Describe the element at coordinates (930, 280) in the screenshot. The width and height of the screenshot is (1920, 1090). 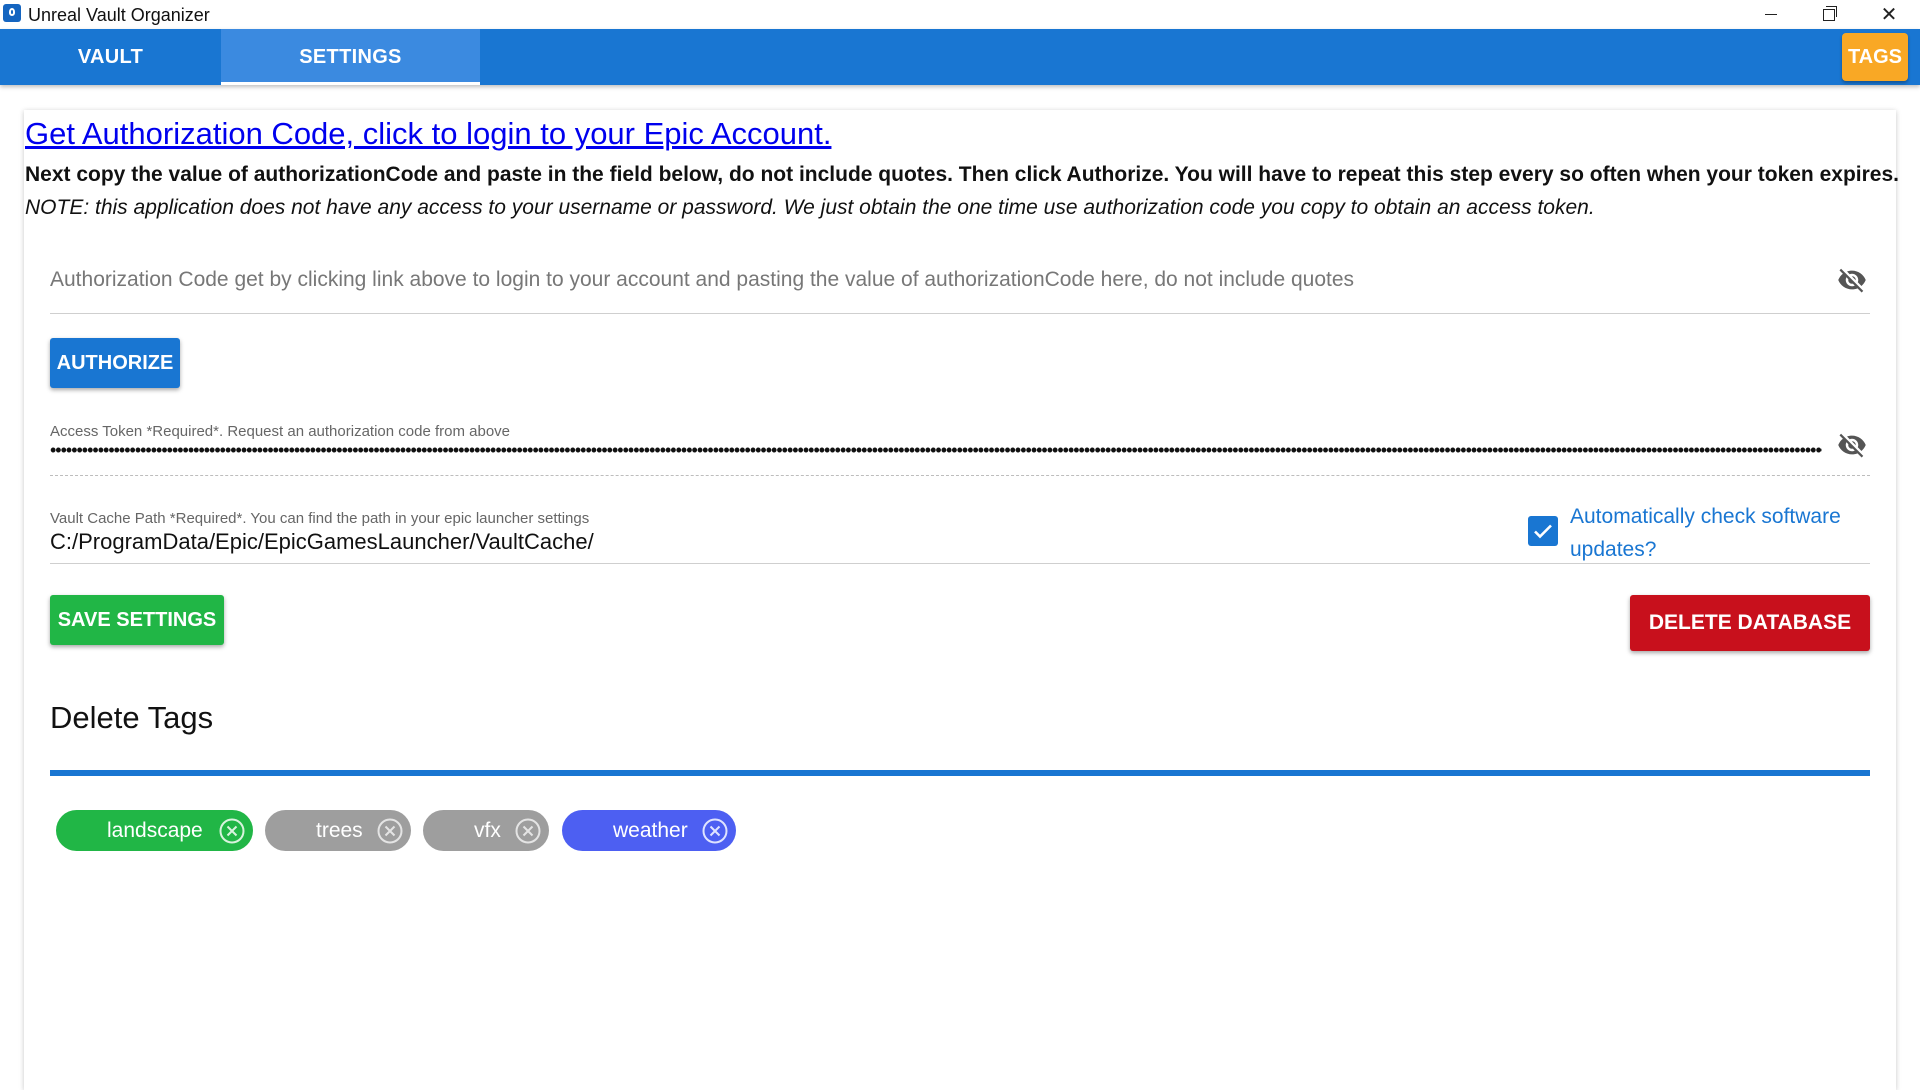
I see `authorization-code-input` at that location.